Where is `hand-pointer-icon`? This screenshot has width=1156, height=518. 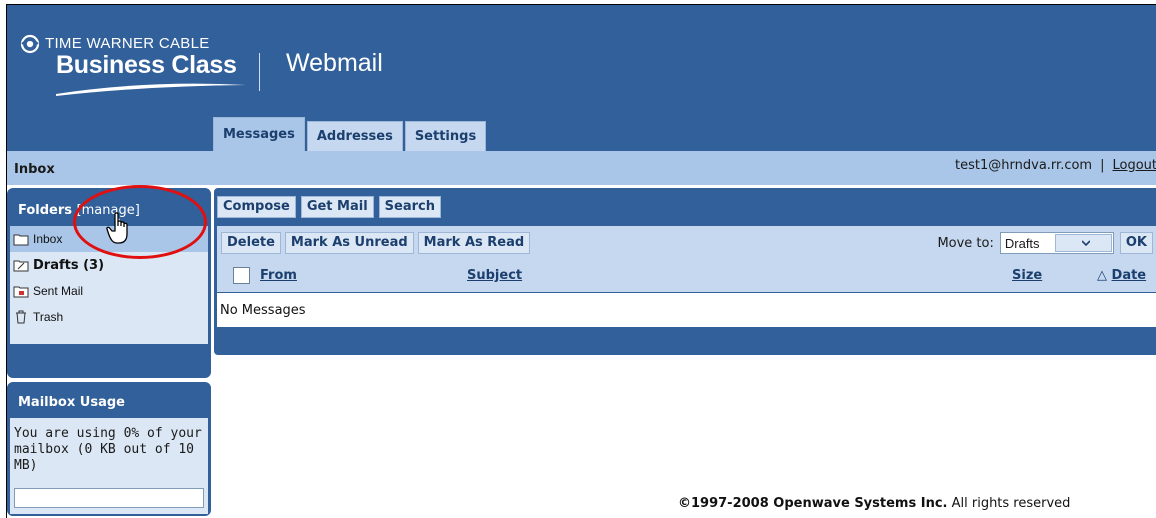 hand-pointer-icon is located at coordinates (117, 228).